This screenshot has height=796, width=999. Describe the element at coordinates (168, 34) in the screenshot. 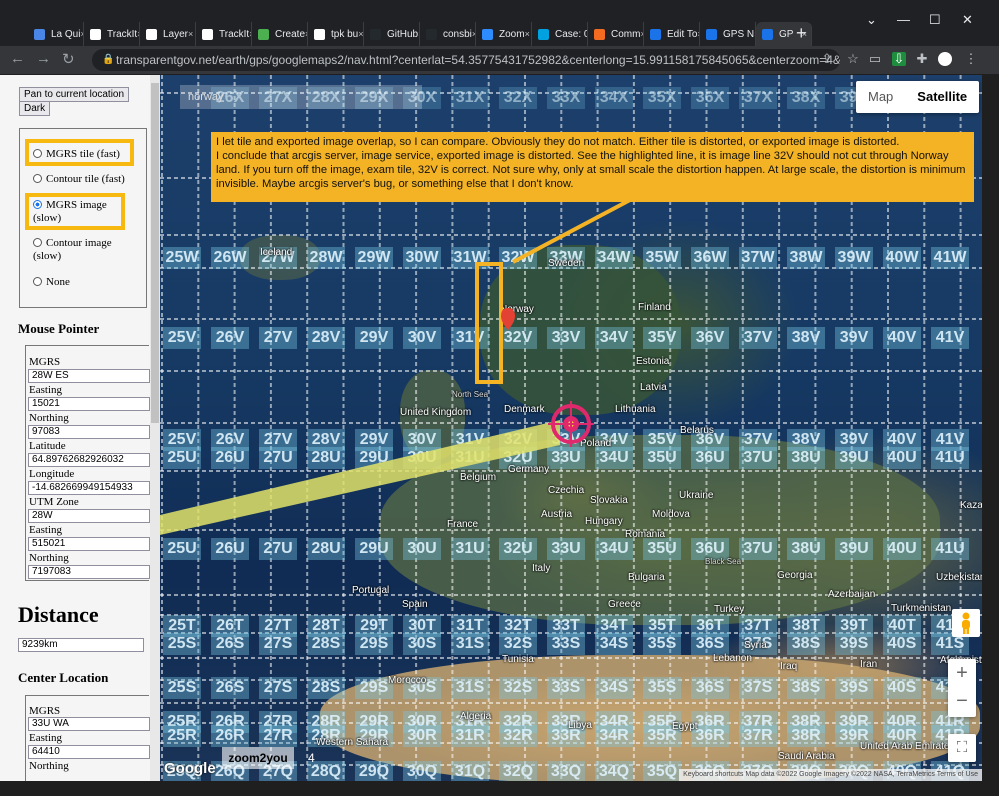

I see `browser-tab: Layer ×` at that location.